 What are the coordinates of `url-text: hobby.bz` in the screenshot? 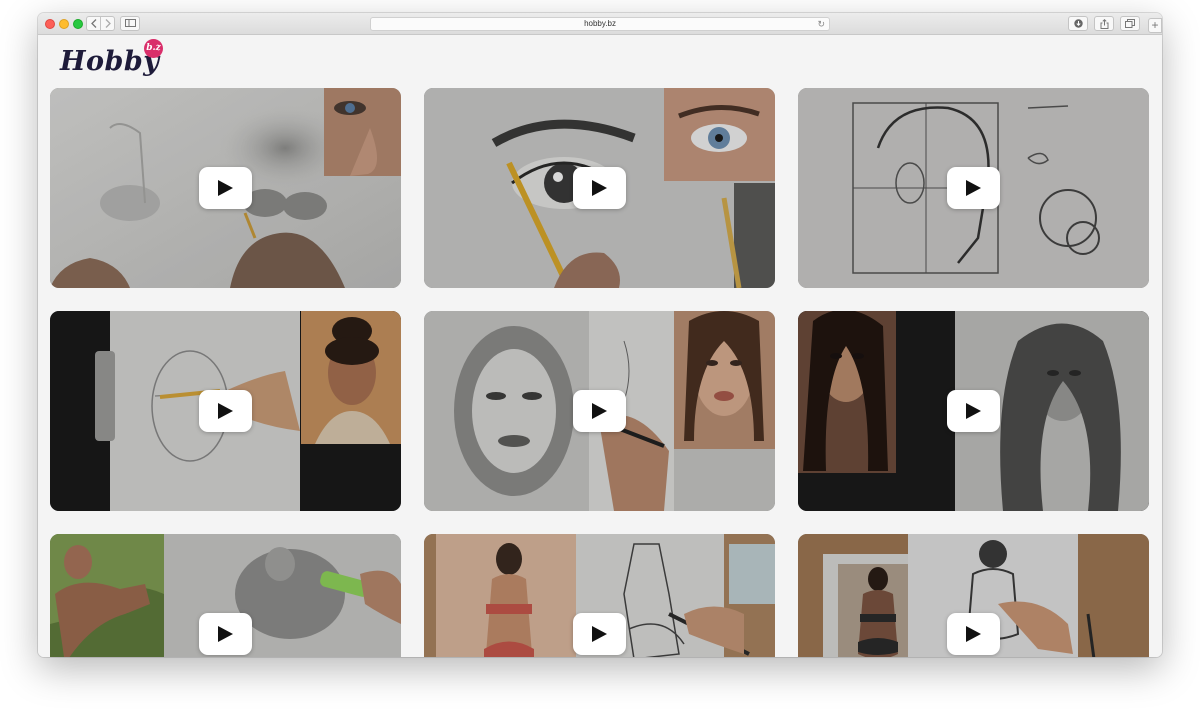 It's located at (600, 23).